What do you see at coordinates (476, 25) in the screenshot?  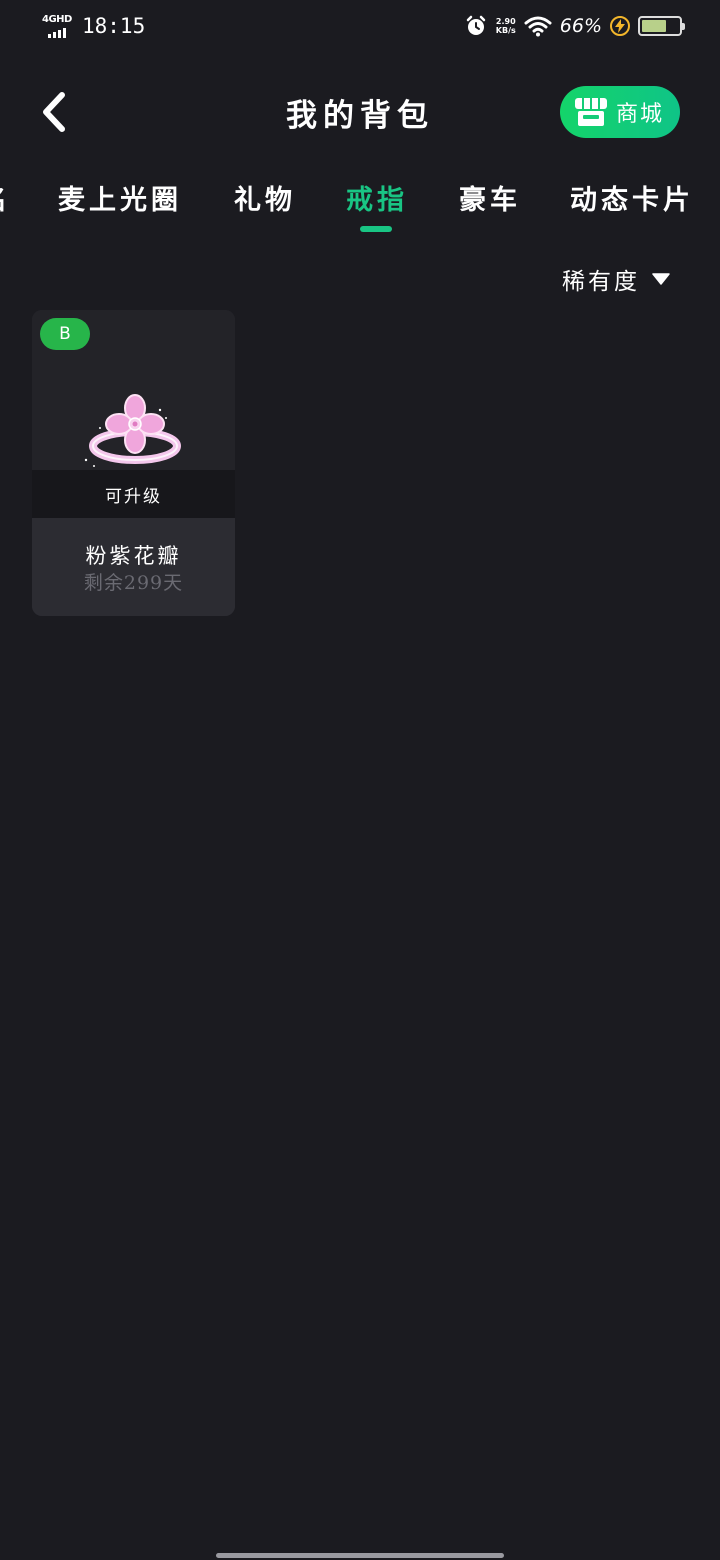 I see `alarm-icon` at bounding box center [476, 25].